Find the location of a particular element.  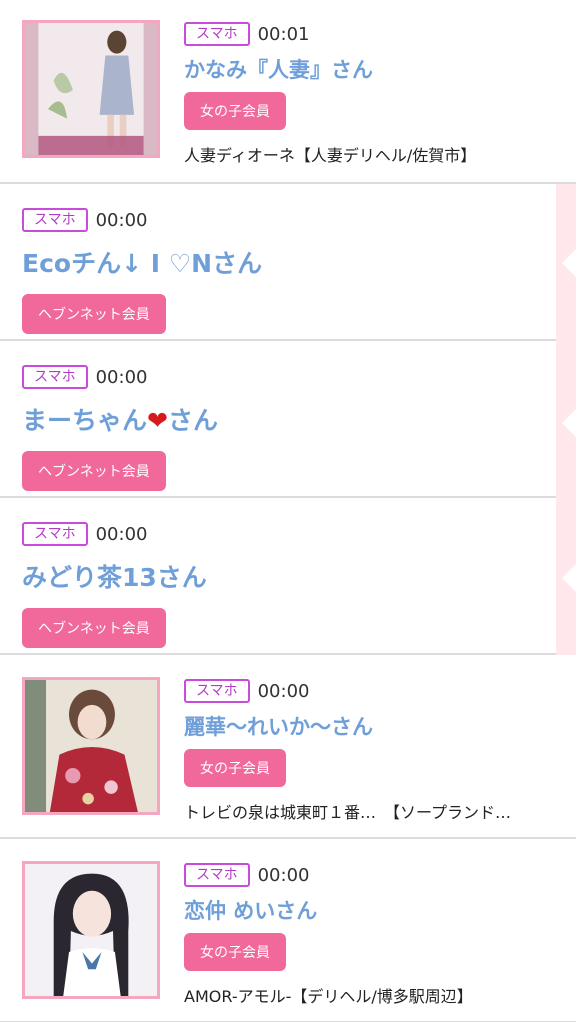

user-name-link: 恋仲 めいさん is located at coordinates (375, 910).